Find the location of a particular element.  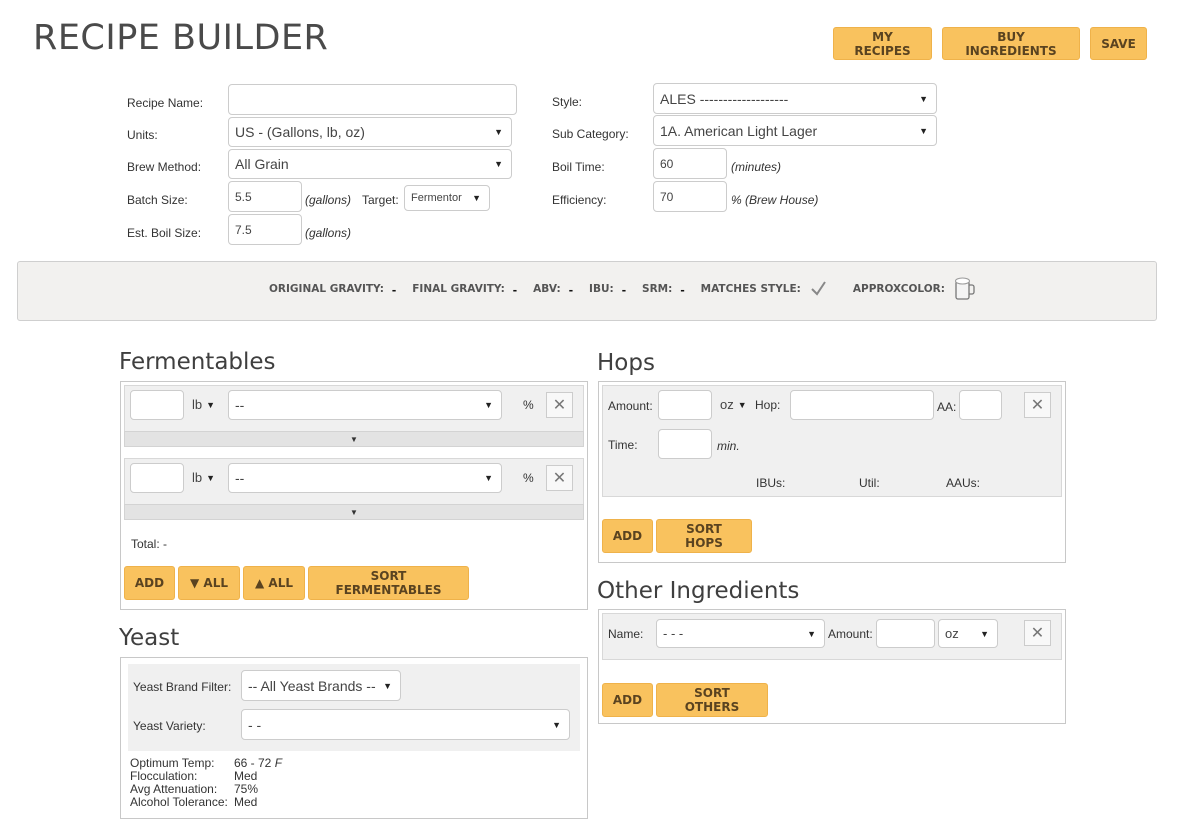

my-recipes-button: MY RECIPES is located at coordinates (882, 43).